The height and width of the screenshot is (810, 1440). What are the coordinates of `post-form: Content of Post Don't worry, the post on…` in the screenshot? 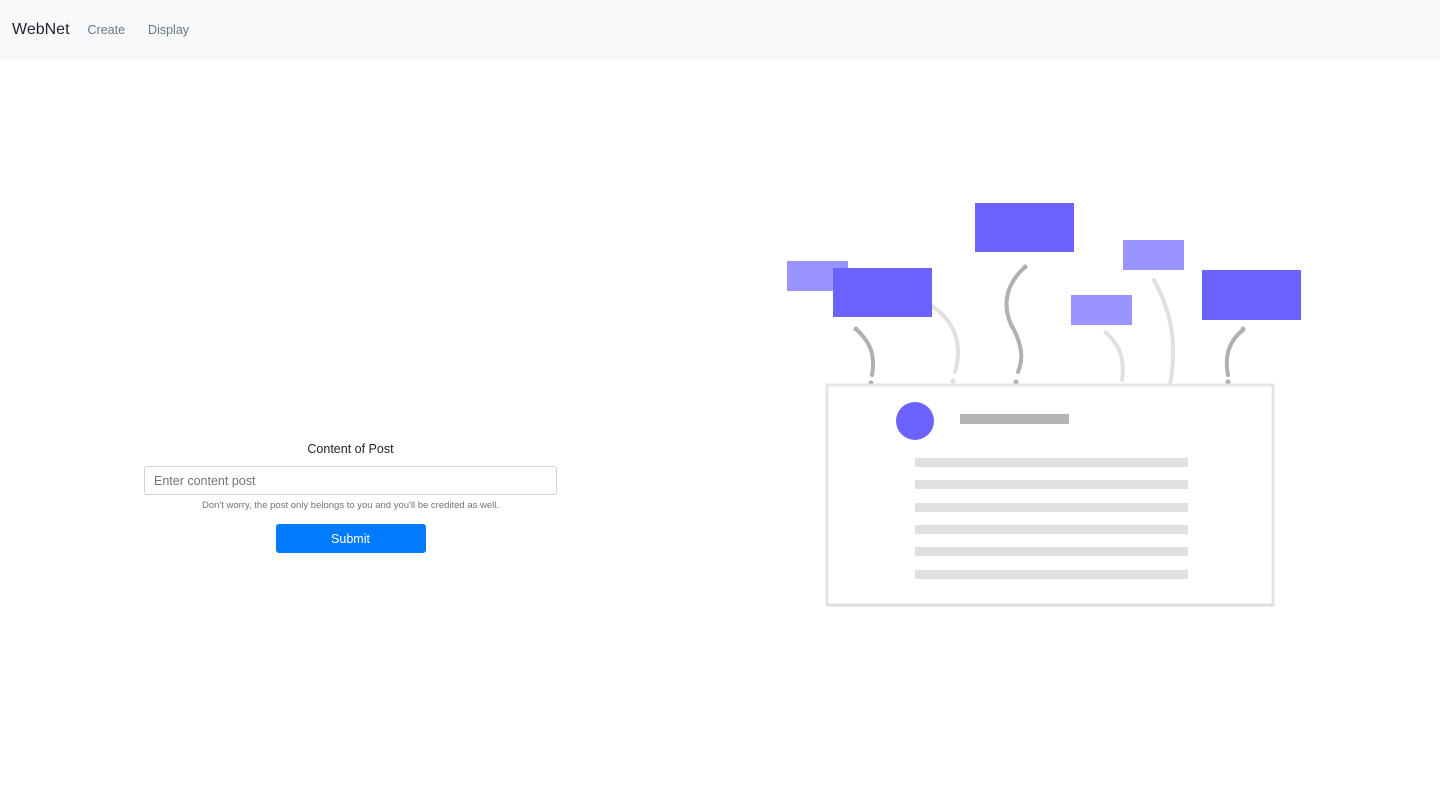 It's located at (350, 496).